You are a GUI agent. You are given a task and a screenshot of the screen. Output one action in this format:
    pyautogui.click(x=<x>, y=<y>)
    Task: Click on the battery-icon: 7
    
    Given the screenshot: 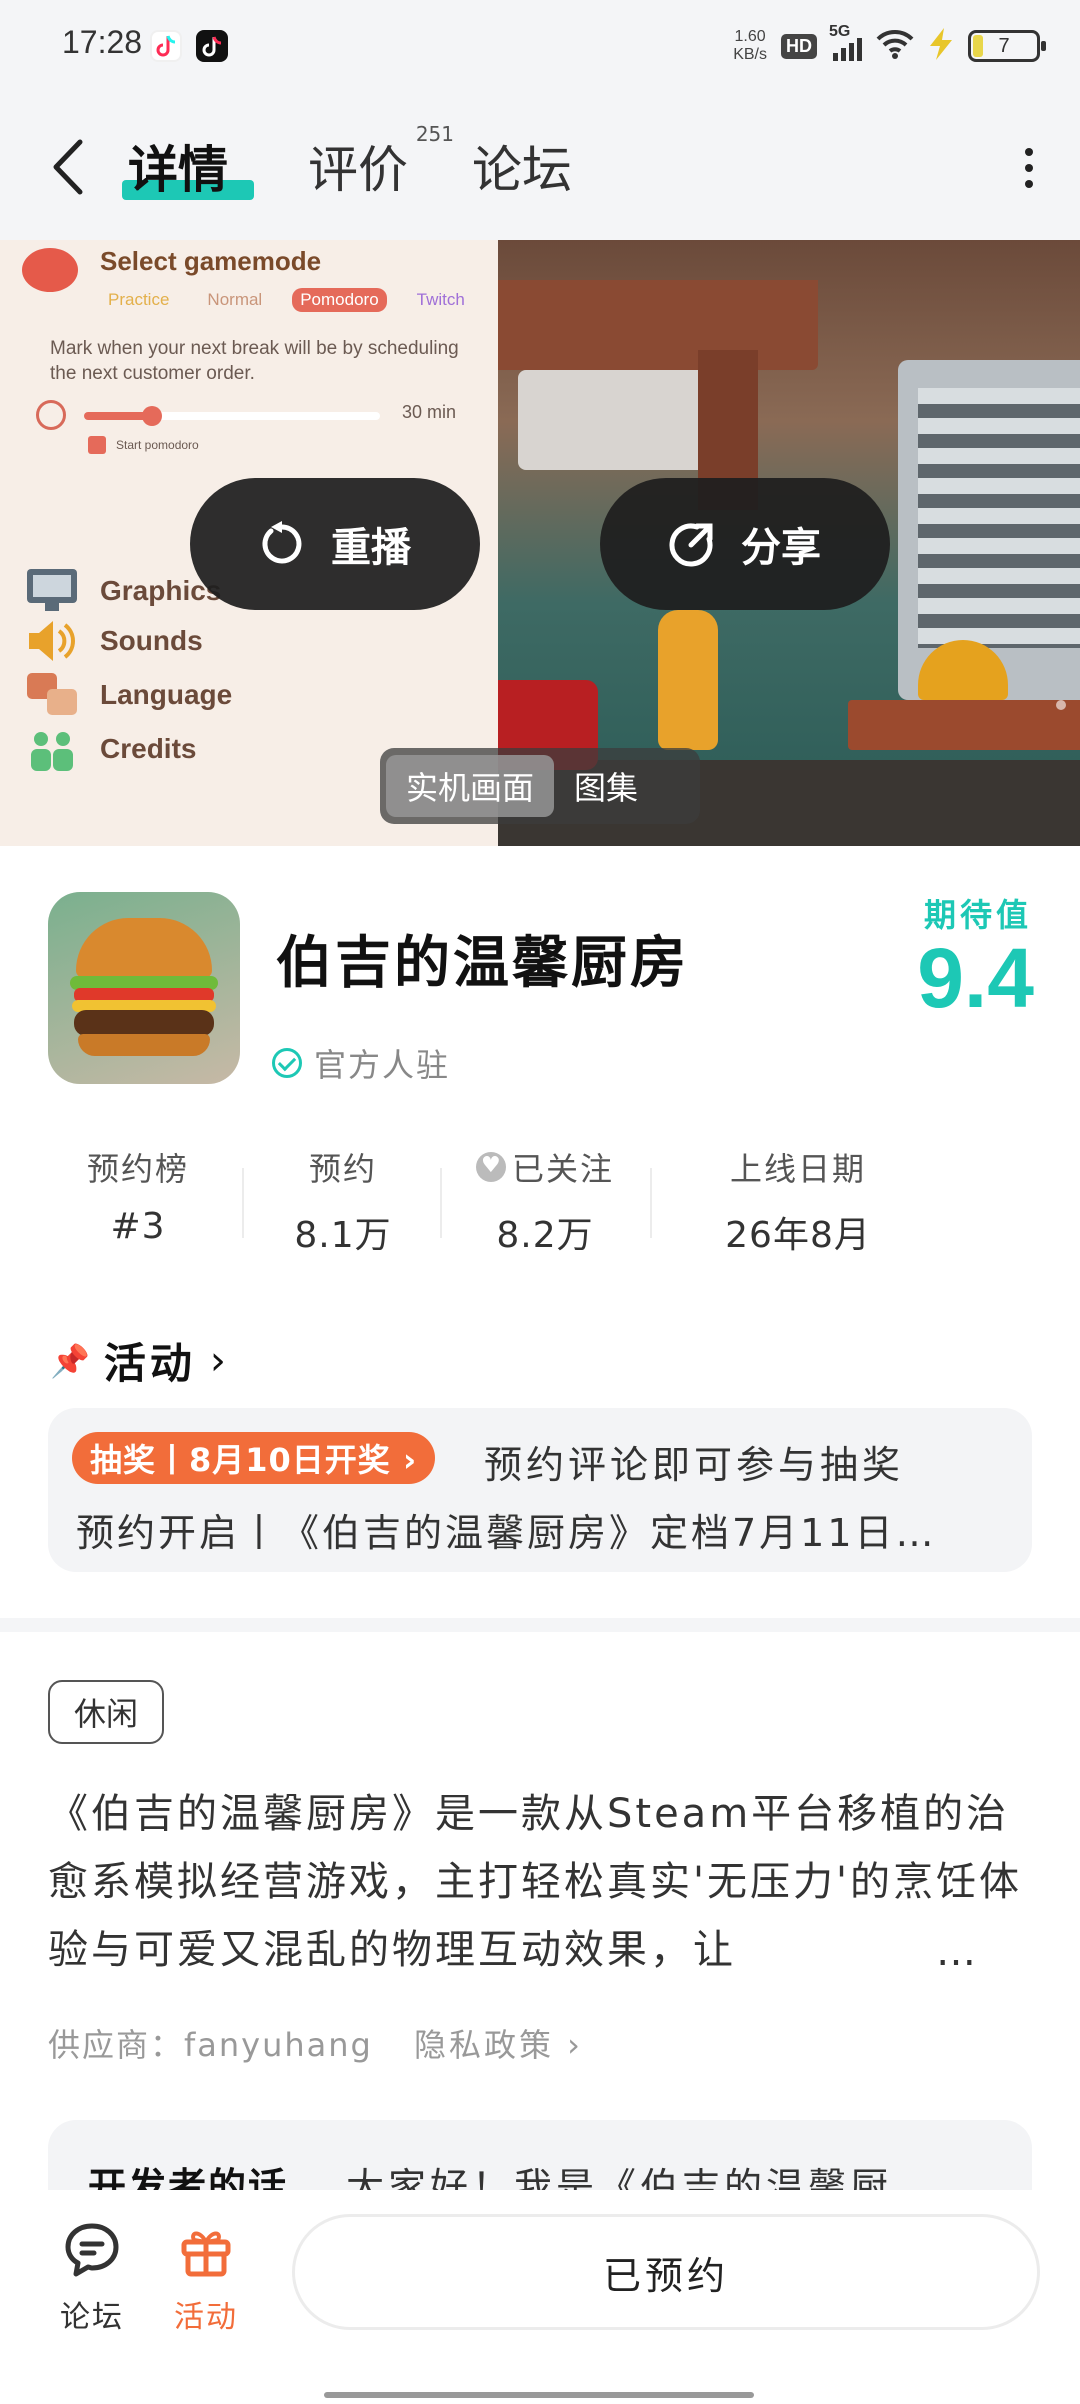 What is the action you would take?
    pyautogui.click(x=1007, y=46)
    